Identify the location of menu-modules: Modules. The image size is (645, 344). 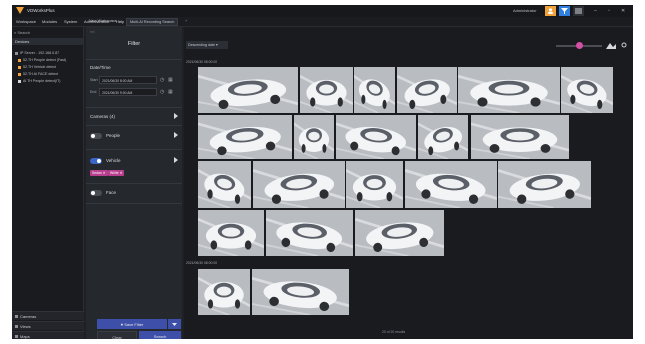
(49, 21).